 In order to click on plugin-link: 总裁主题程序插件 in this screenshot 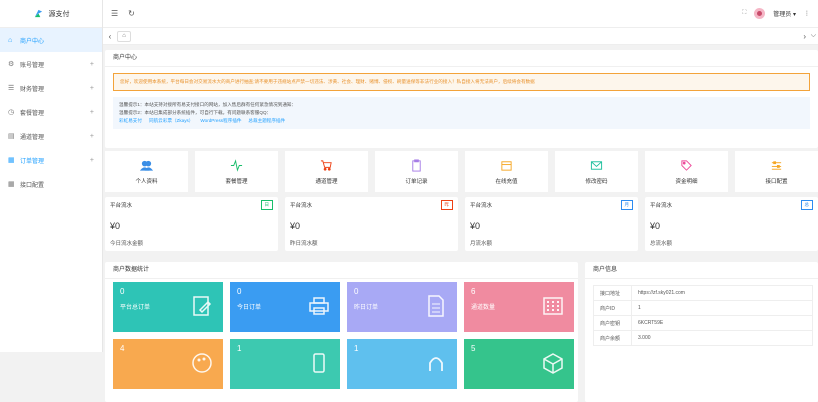, I will do `click(266, 120)`.